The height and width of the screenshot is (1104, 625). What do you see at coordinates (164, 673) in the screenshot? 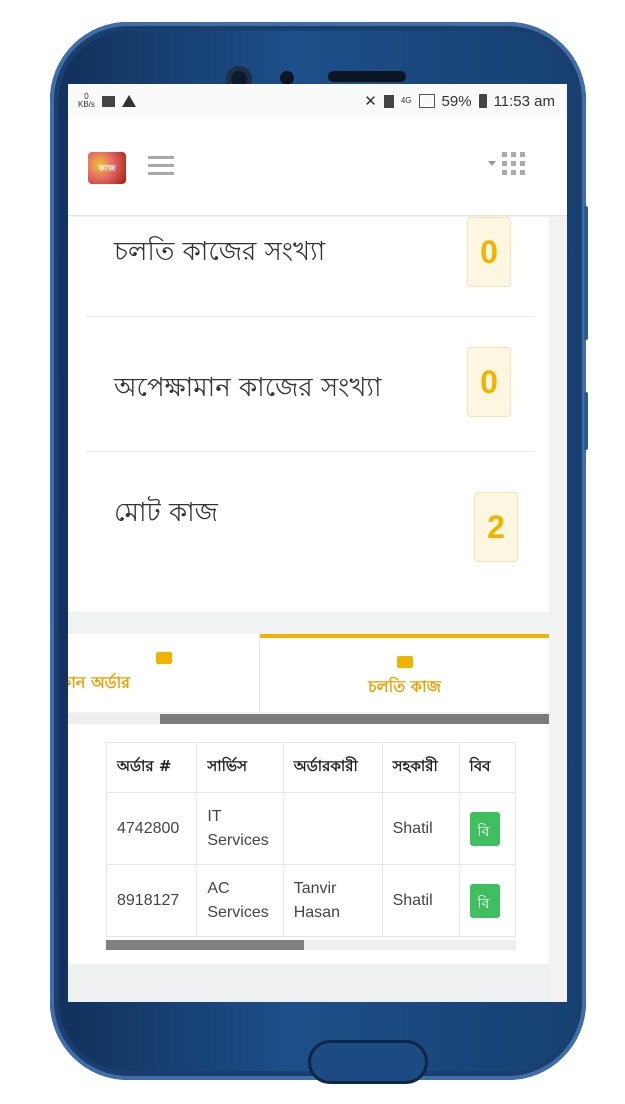
I see `tab-new-order: কান অর্ডার` at bounding box center [164, 673].